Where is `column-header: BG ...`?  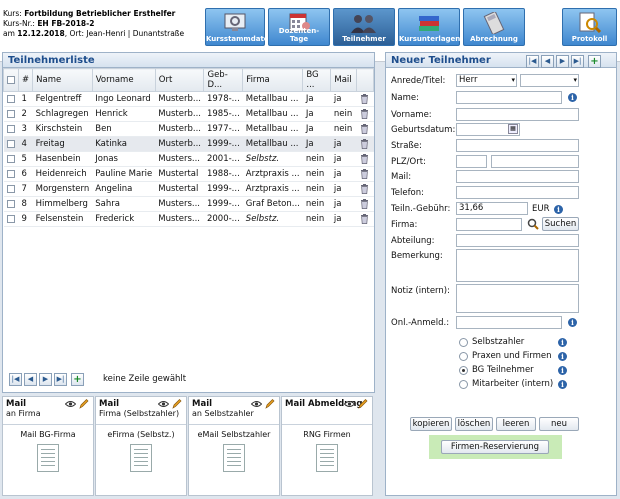
column-header: BG ... is located at coordinates (317, 80).